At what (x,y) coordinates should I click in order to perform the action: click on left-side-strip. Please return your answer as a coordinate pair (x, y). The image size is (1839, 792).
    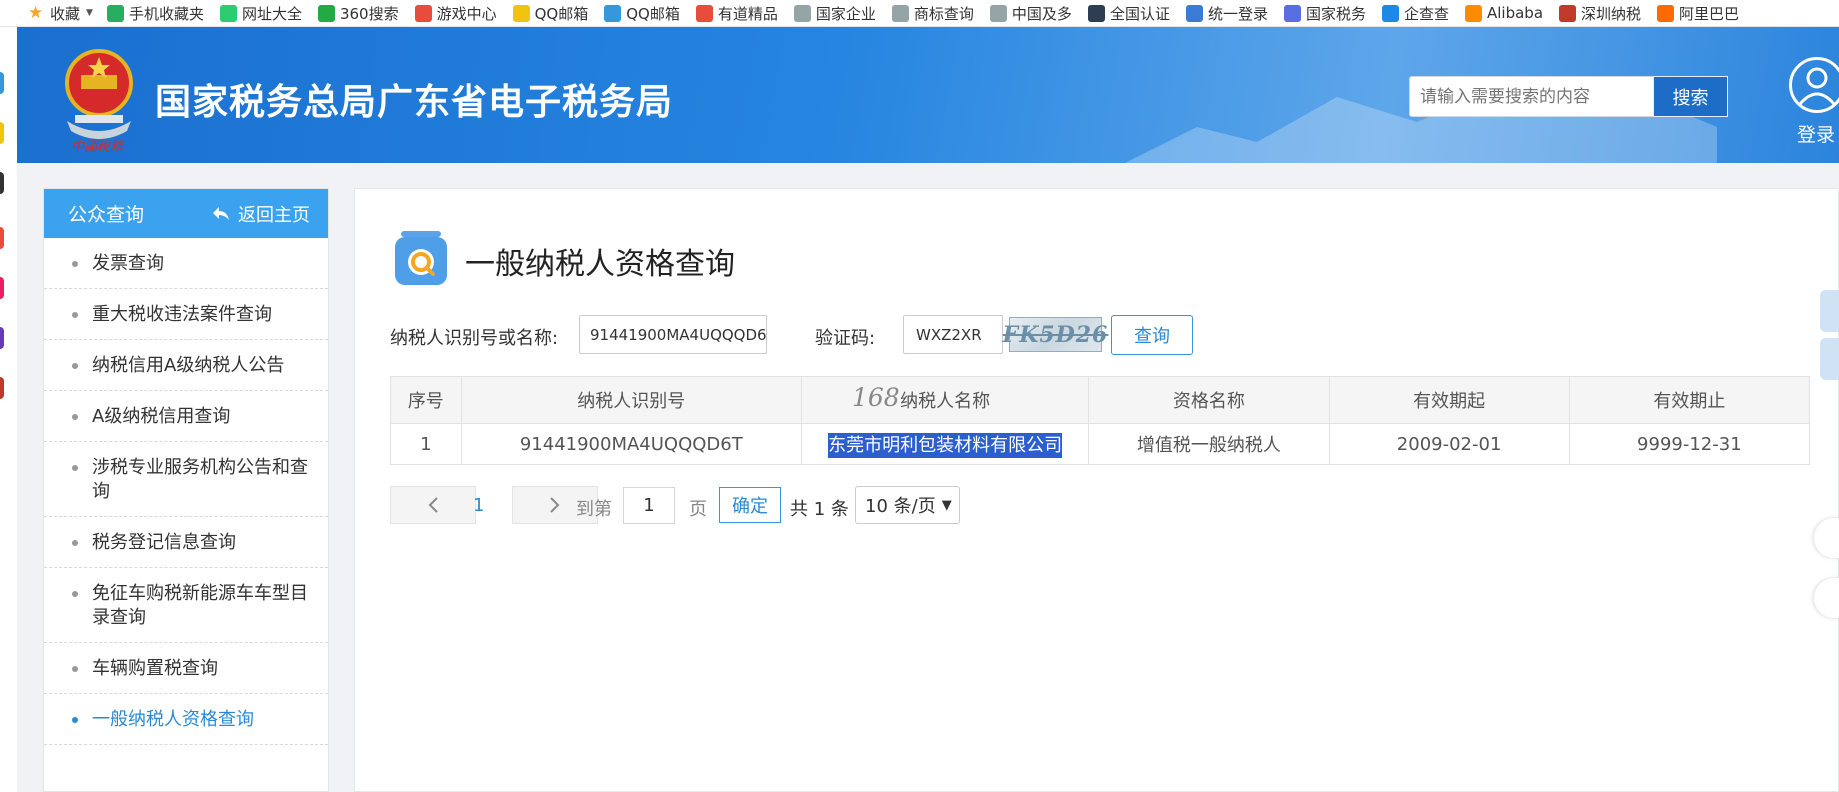
    Looking at the image, I should click on (8, 409).